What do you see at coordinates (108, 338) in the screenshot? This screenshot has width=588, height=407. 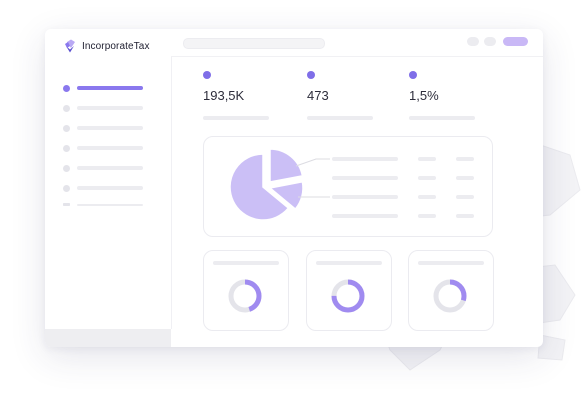 I see `sidebar-footer` at bounding box center [108, 338].